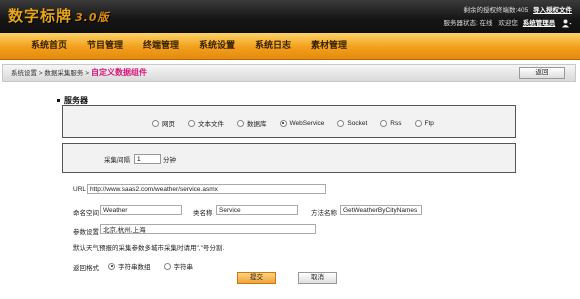 Image resolution: width=580 pixels, height=299 pixels. What do you see at coordinates (357, 123) in the screenshot?
I see `radio-label: Socket` at bounding box center [357, 123].